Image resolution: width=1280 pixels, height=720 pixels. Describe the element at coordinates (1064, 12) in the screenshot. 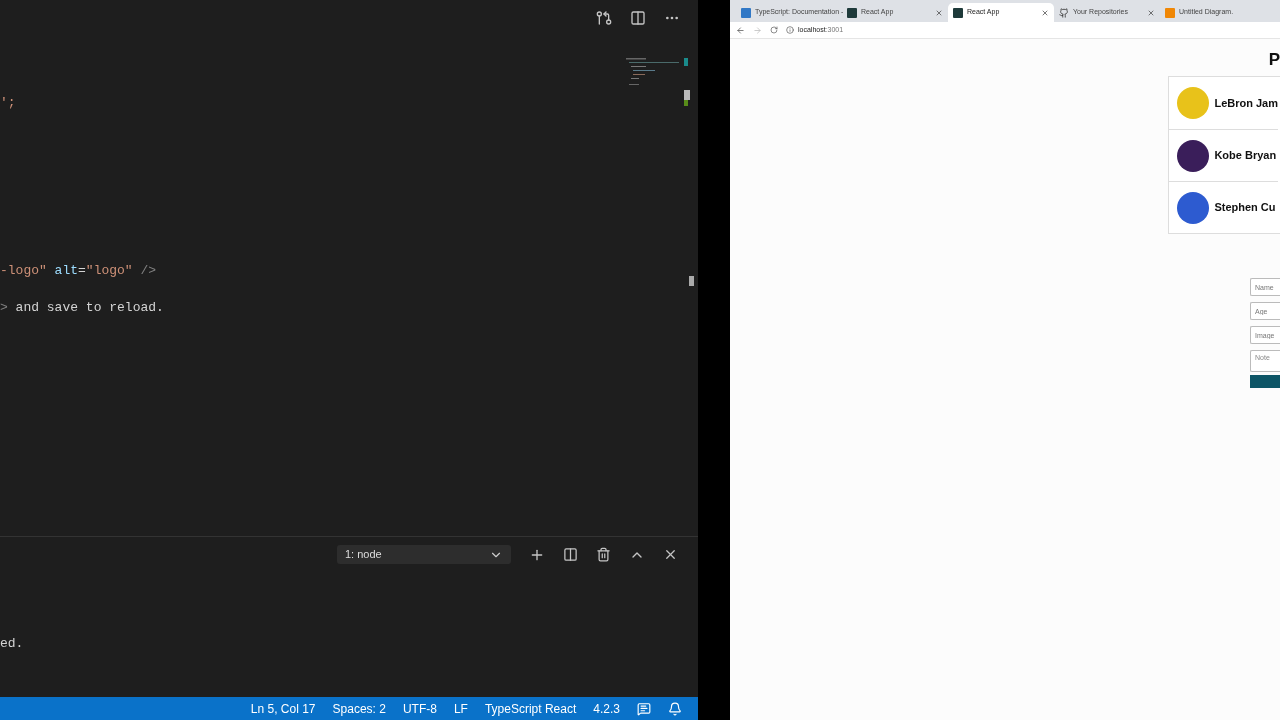

I see `github-icon` at that location.